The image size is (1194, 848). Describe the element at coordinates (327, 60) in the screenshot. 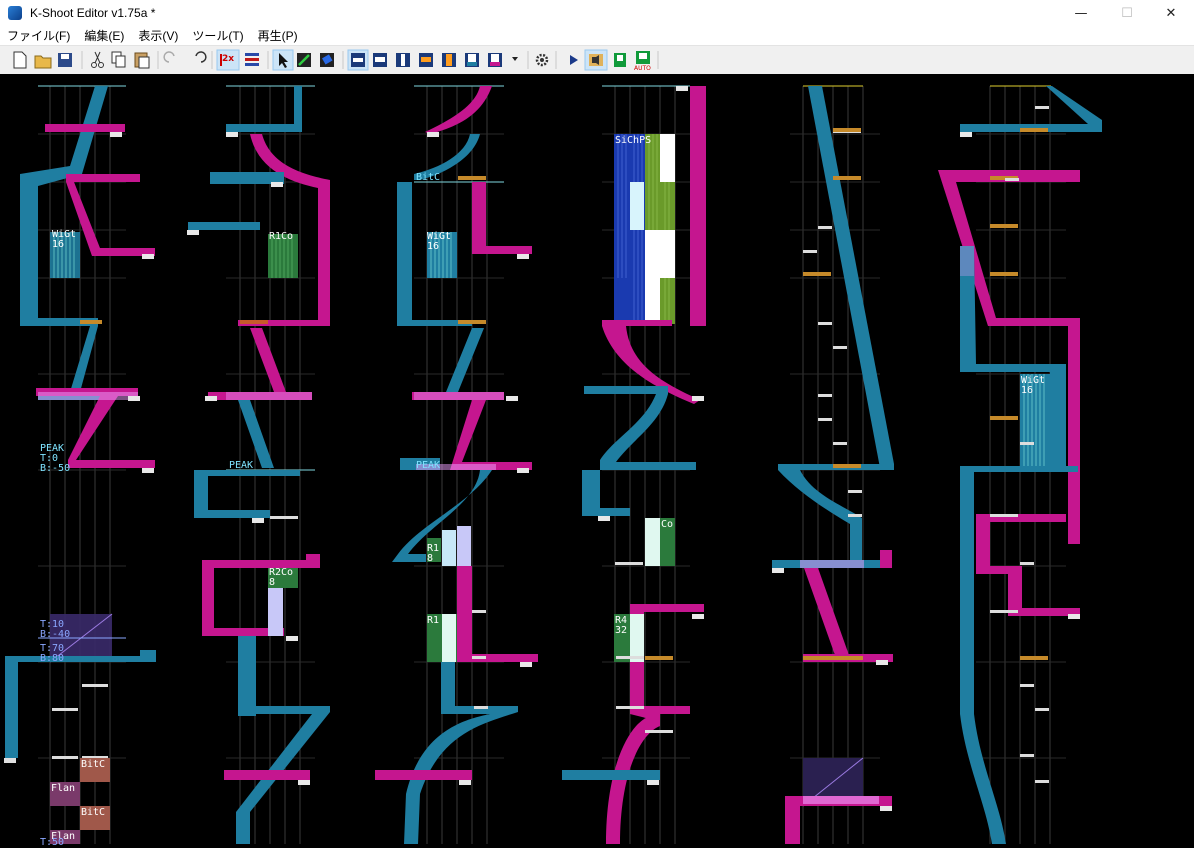

I see `eraser-tool-icon` at that location.